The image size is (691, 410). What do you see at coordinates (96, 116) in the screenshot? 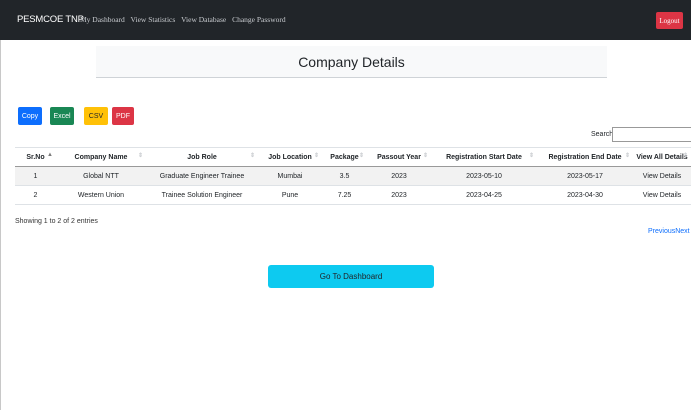
I see `csv-button: CSV` at bounding box center [96, 116].